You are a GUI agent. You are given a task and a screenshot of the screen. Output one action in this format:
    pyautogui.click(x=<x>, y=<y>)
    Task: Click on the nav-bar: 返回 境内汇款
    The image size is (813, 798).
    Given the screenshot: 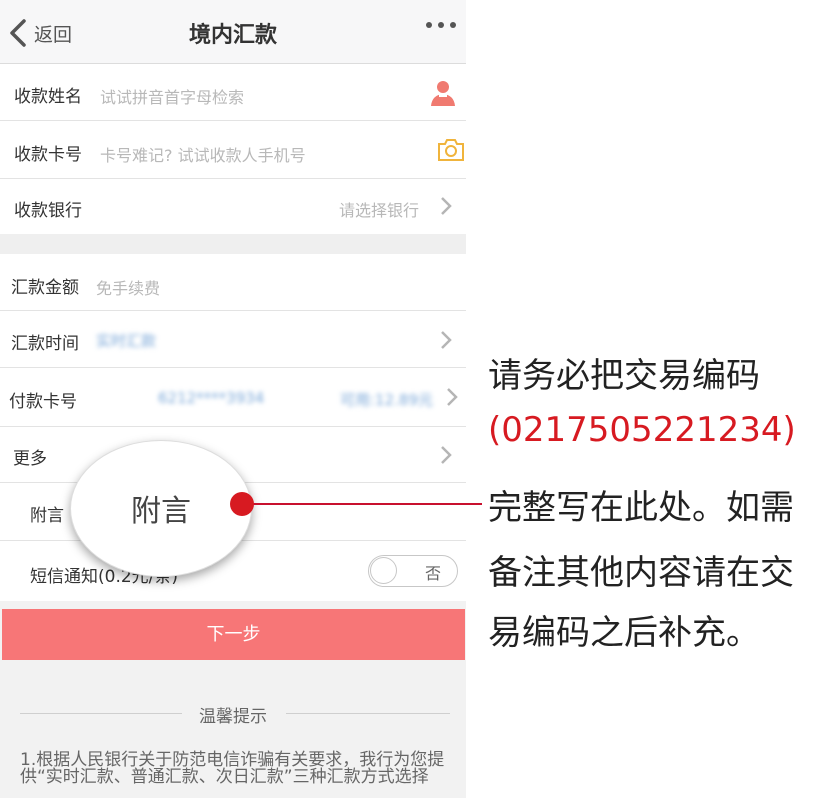 What is the action you would take?
    pyautogui.click(x=233, y=32)
    